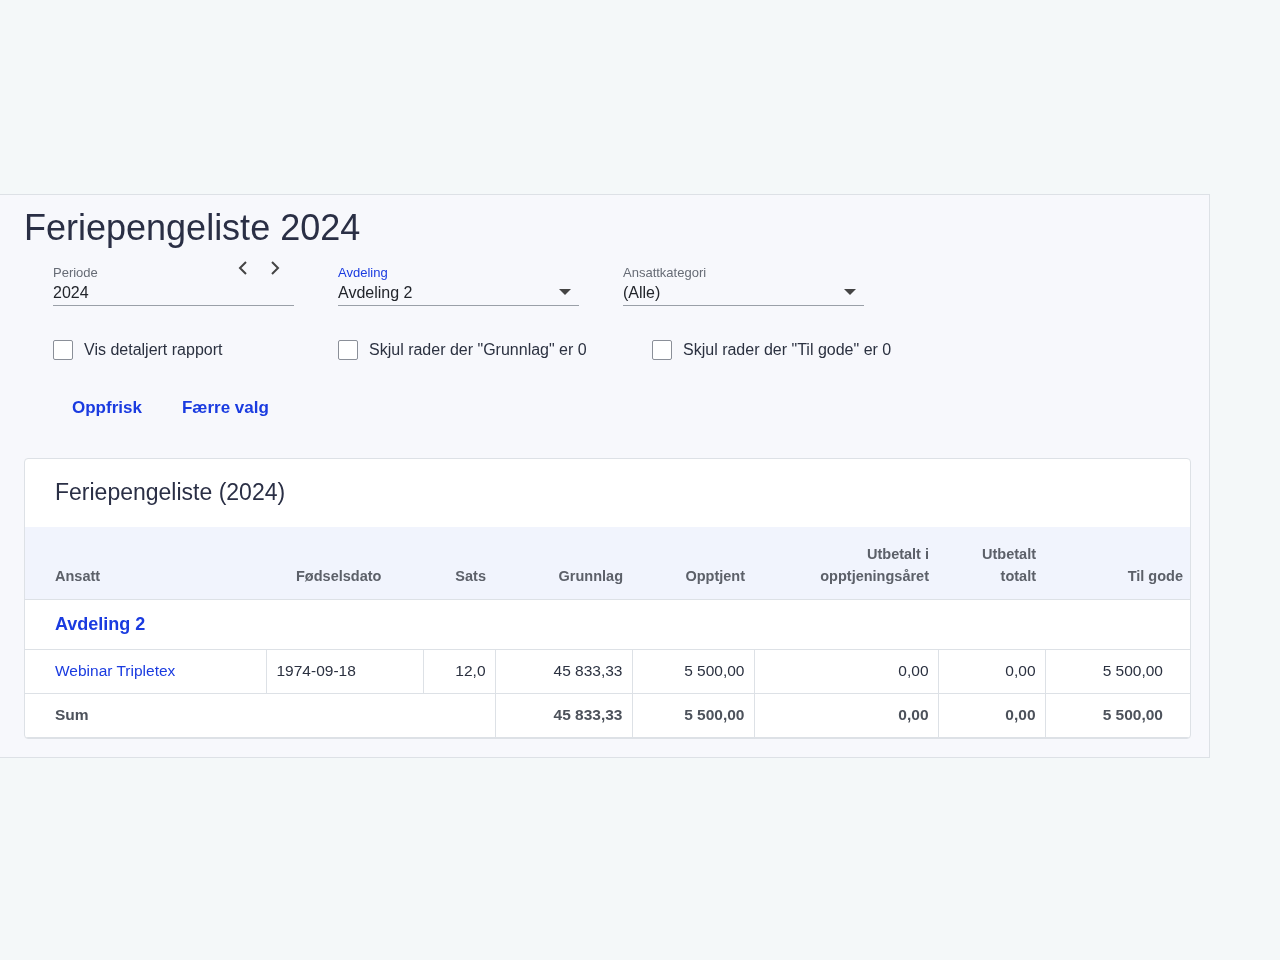 The image size is (1280, 960). Describe the element at coordinates (375, 293) in the screenshot. I see `field-value: Avdeling 2` at that location.